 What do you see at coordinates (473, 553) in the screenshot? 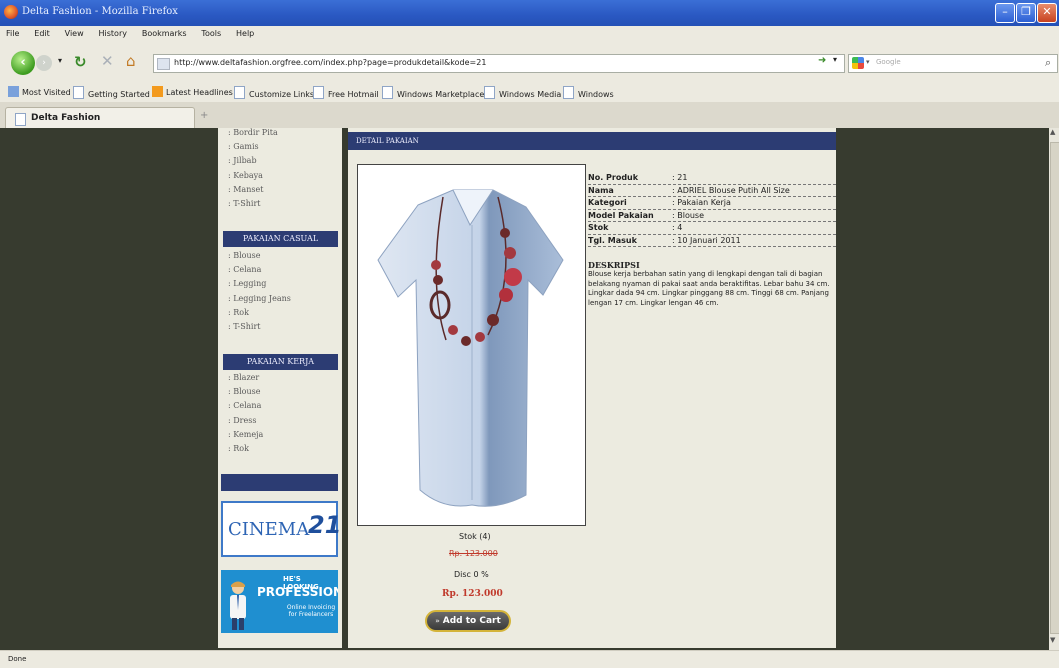
I see `old-price: Rp. 123.000` at bounding box center [473, 553].